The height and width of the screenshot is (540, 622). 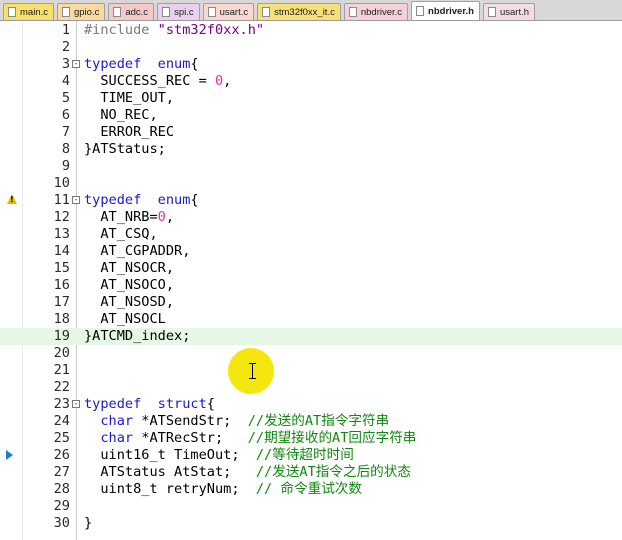 What do you see at coordinates (318, 421) in the screenshot?
I see `code-token: //发送的AT指令字符串` at bounding box center [318, 421].